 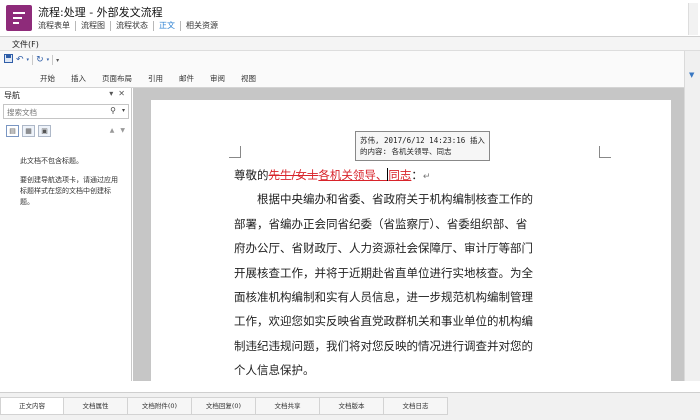 I want to click on bottom-tabs: 正文内容 文档属性 文档附件(0) 文档回复(0) 文档共享 文档版本 文档日志, so click(x=224, y=406).